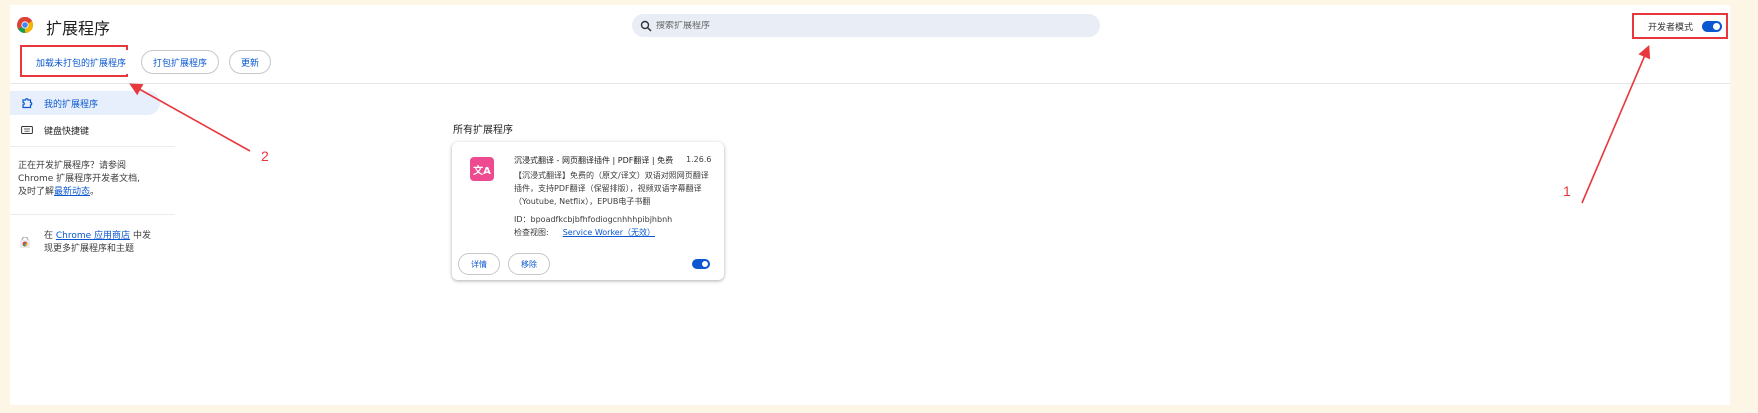 Image resolution: width=1758 pixels, height=413 pixels. I want to click on web-store-line-2: 现更多扩展程序和主题, so click(89, 249).